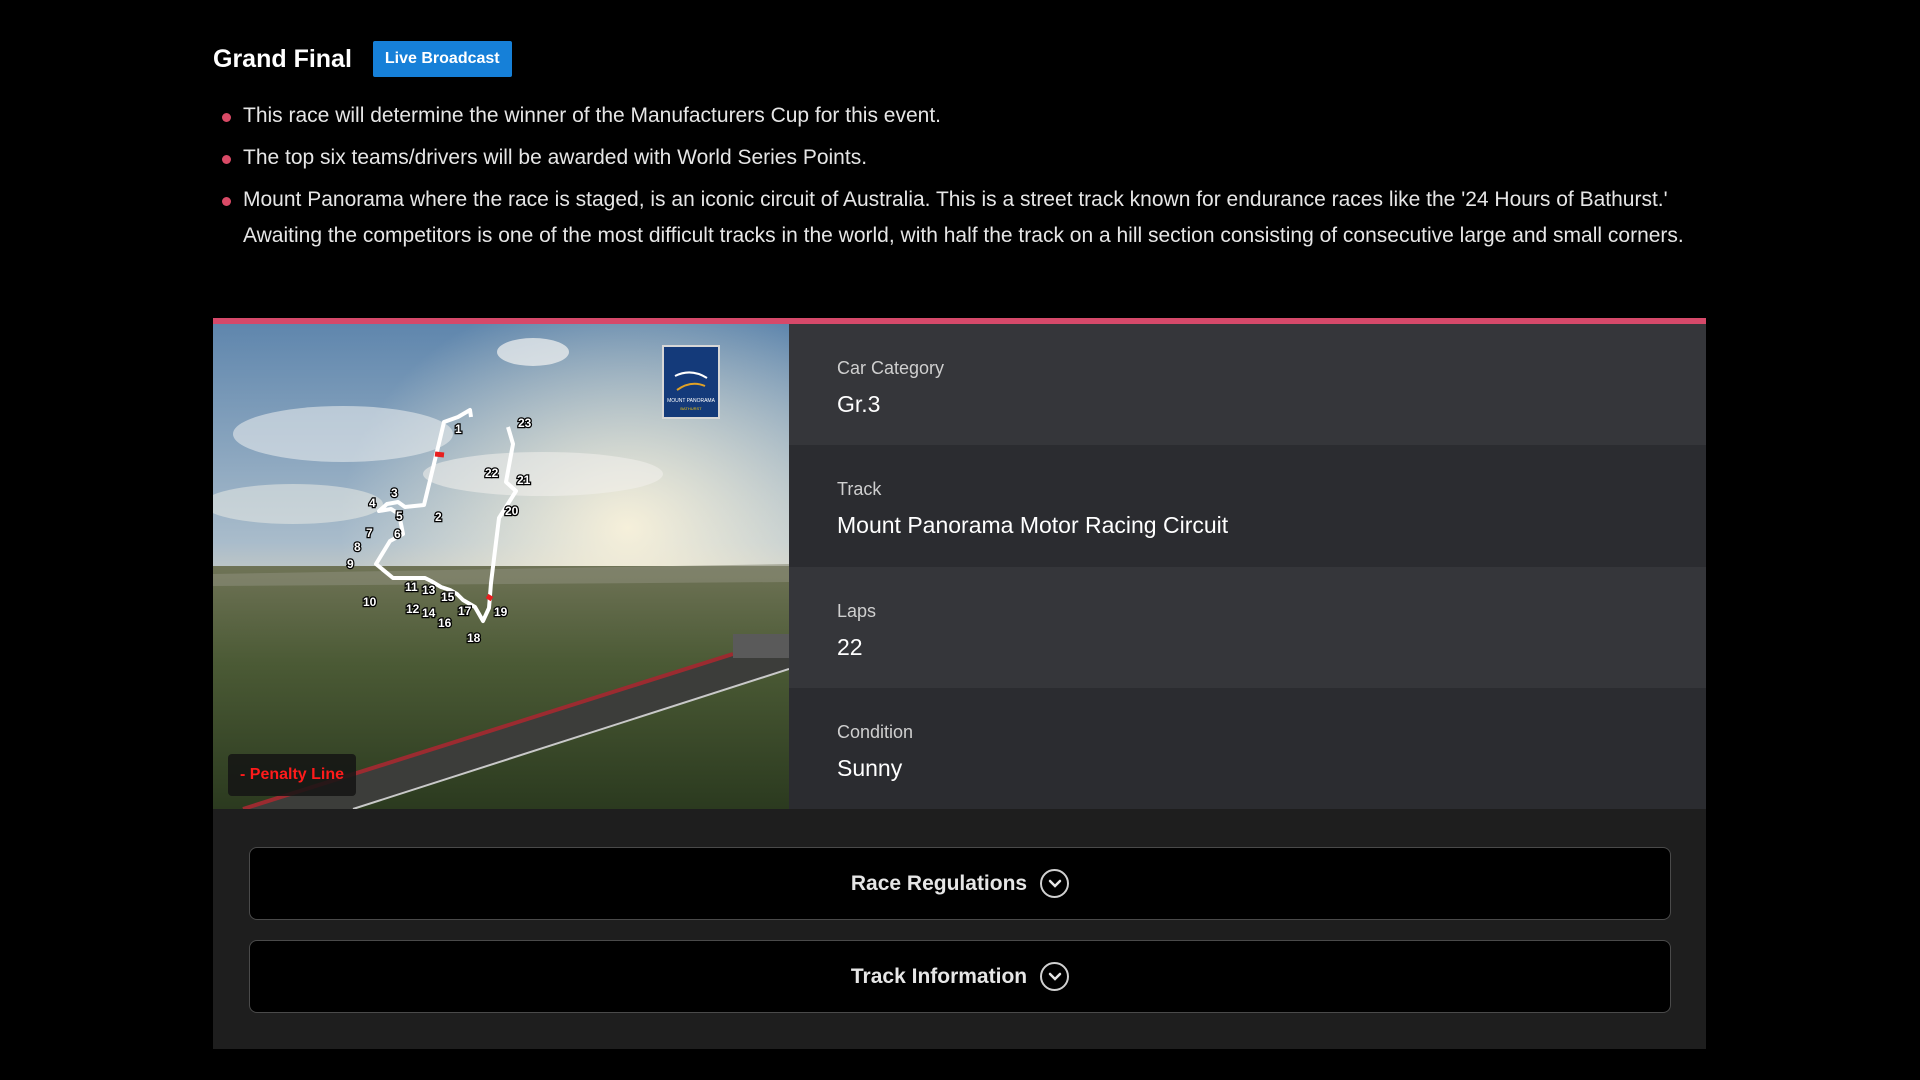 This screenshot has height=1080, width=1920. What do you see at coordinates (448, 597) in the screenshot?
I see `corner-label: 15` at bounding box center [448, 597].